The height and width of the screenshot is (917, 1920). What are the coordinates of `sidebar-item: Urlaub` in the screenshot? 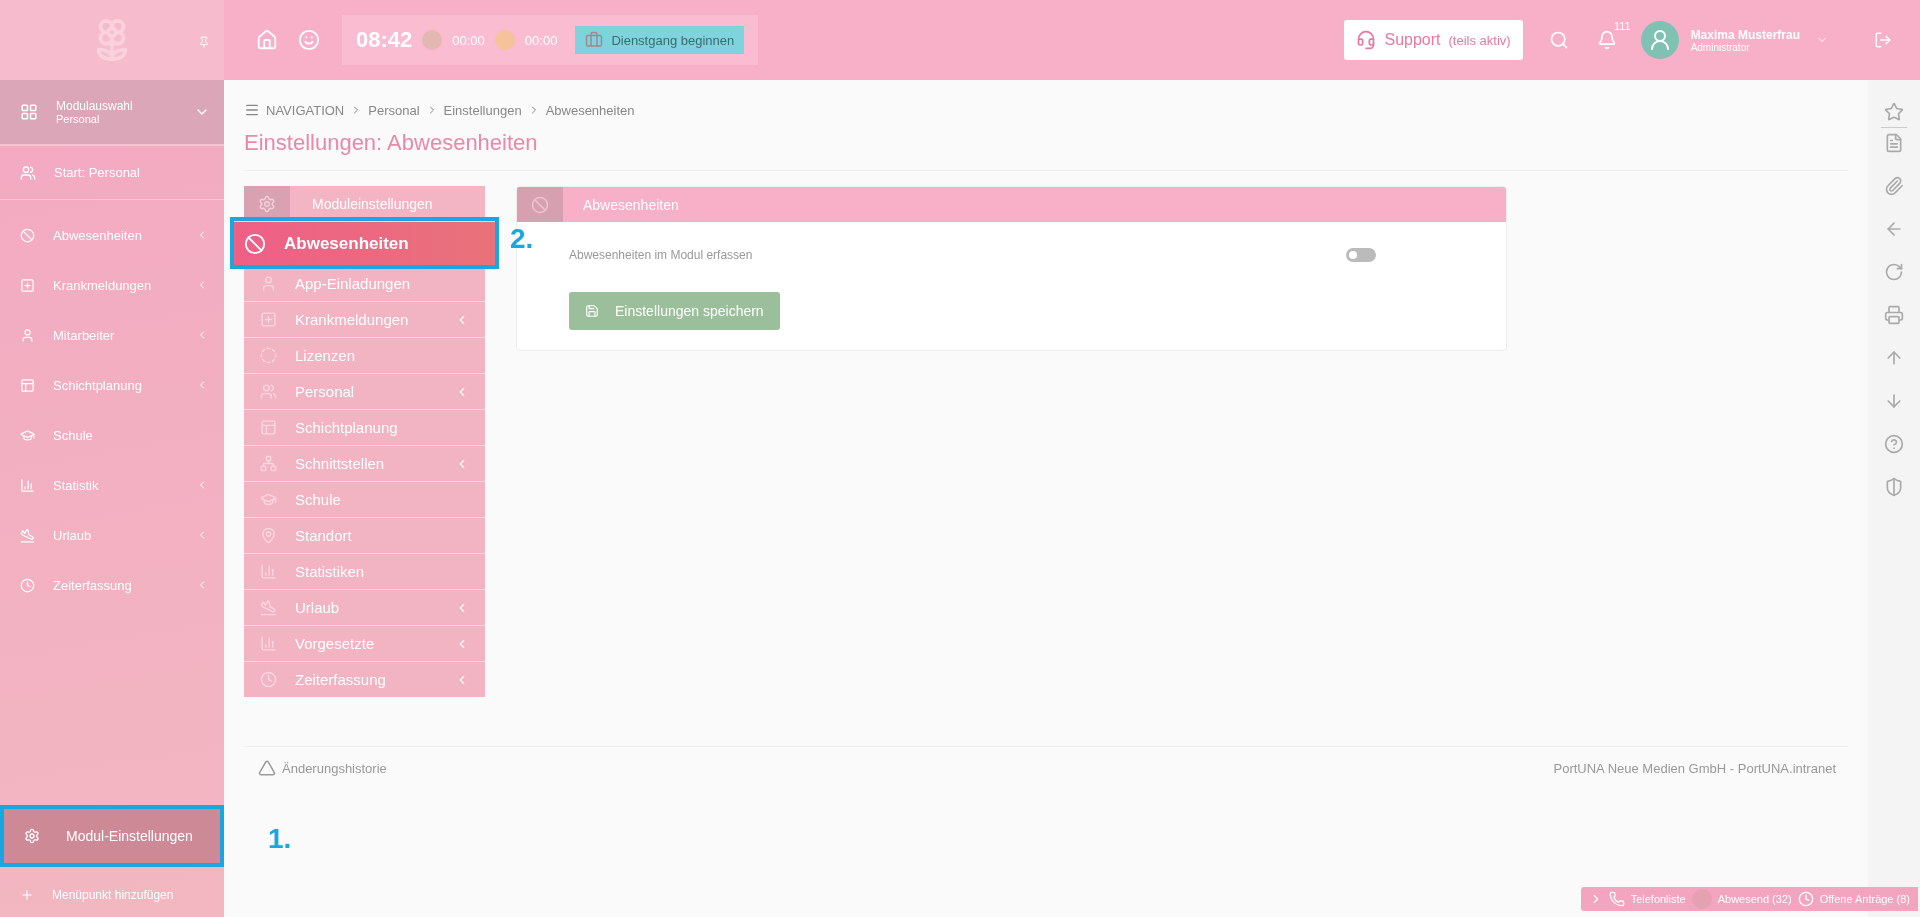 It's located at (112, 535).